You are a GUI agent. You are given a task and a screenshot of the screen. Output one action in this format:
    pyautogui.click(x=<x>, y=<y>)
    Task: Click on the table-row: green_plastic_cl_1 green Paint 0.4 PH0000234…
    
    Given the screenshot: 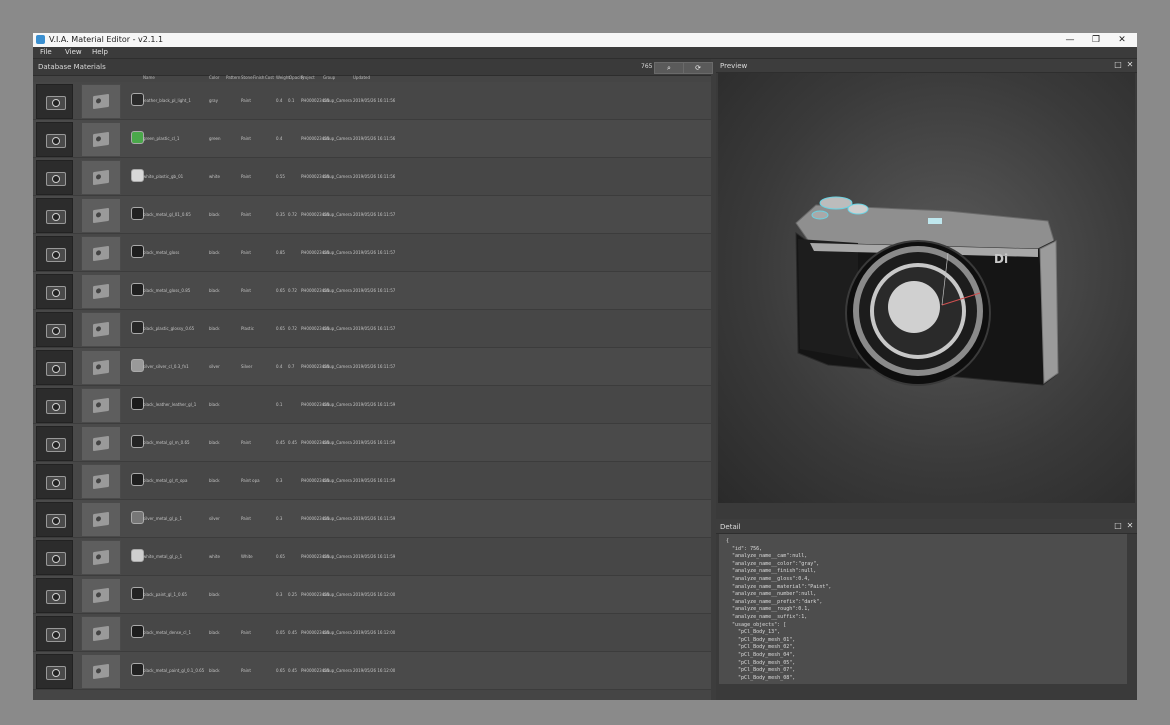 What is the action you would take?
    pyautogui.click(x=372, y=139)
    